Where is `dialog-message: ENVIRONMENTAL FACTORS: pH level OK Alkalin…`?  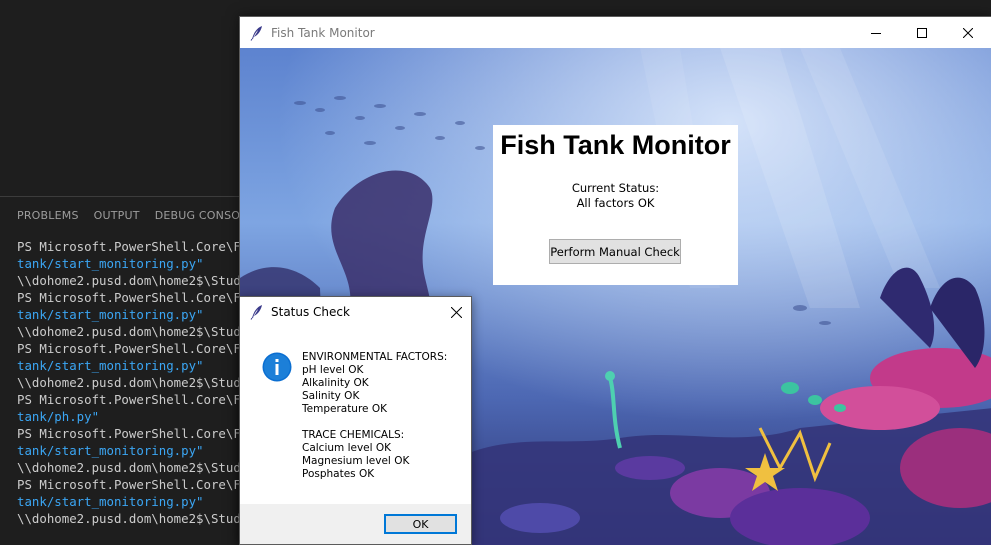
dialog-message: ENVIRONMENTAL FACTORS: pH level OK Alkalin… is located at coordinates (374, 416).